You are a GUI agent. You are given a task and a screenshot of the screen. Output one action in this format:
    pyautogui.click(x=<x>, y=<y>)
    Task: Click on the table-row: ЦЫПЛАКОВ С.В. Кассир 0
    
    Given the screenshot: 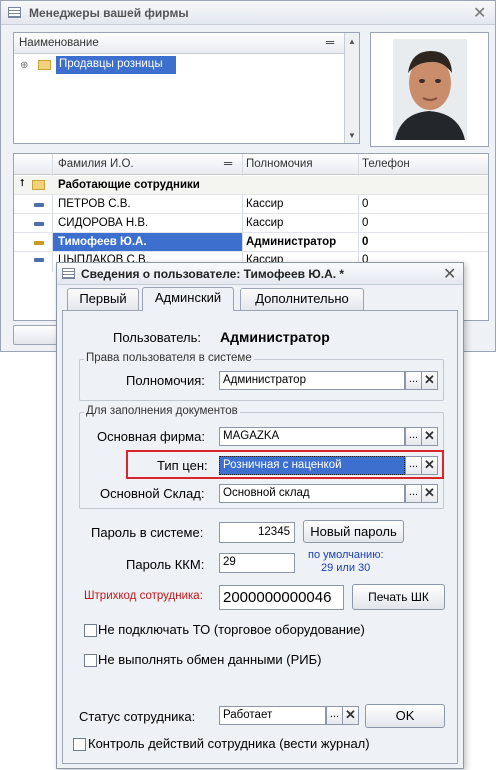 What is the action you would take?
    pyautogui.click(x=251, y=257)
    